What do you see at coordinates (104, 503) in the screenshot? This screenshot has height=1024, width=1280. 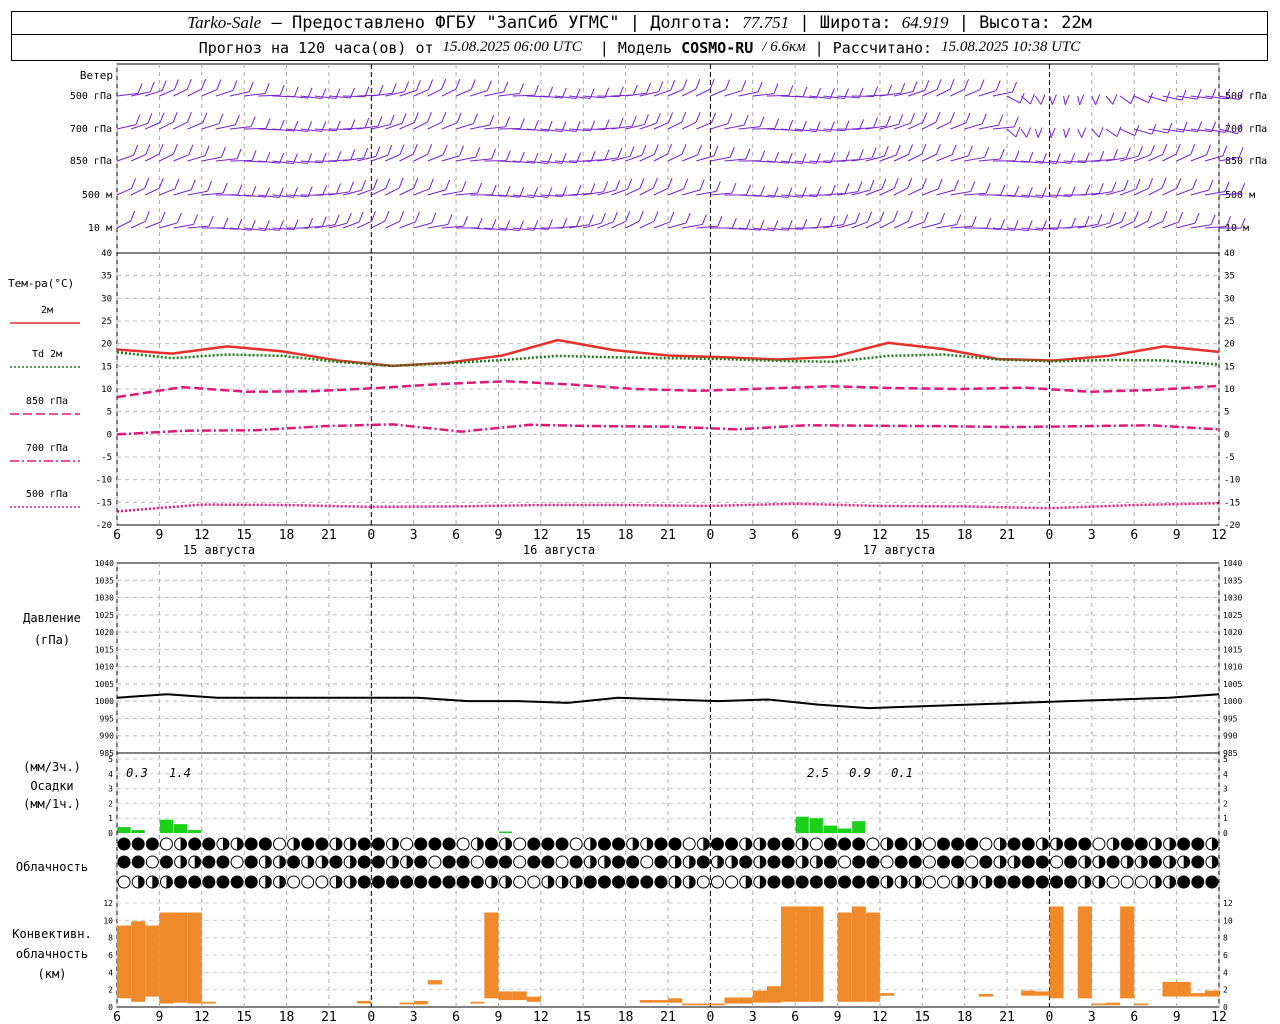 I see `temp-tick-left: -15` at bounding box center [104, 503].